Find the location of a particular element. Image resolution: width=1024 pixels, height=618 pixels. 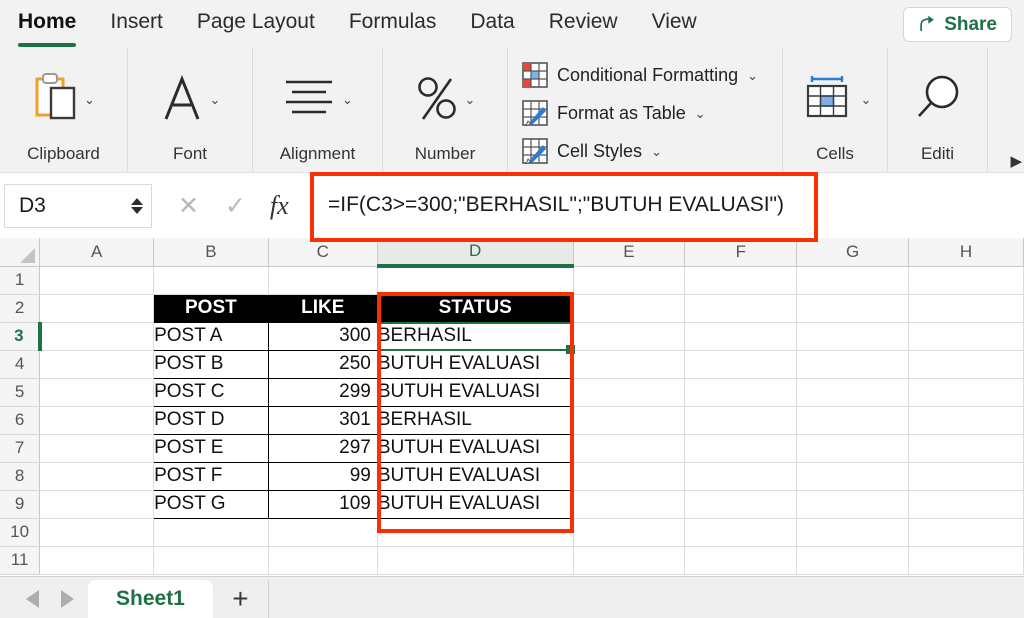

cell-f5 is located at coordinates (741, 392).